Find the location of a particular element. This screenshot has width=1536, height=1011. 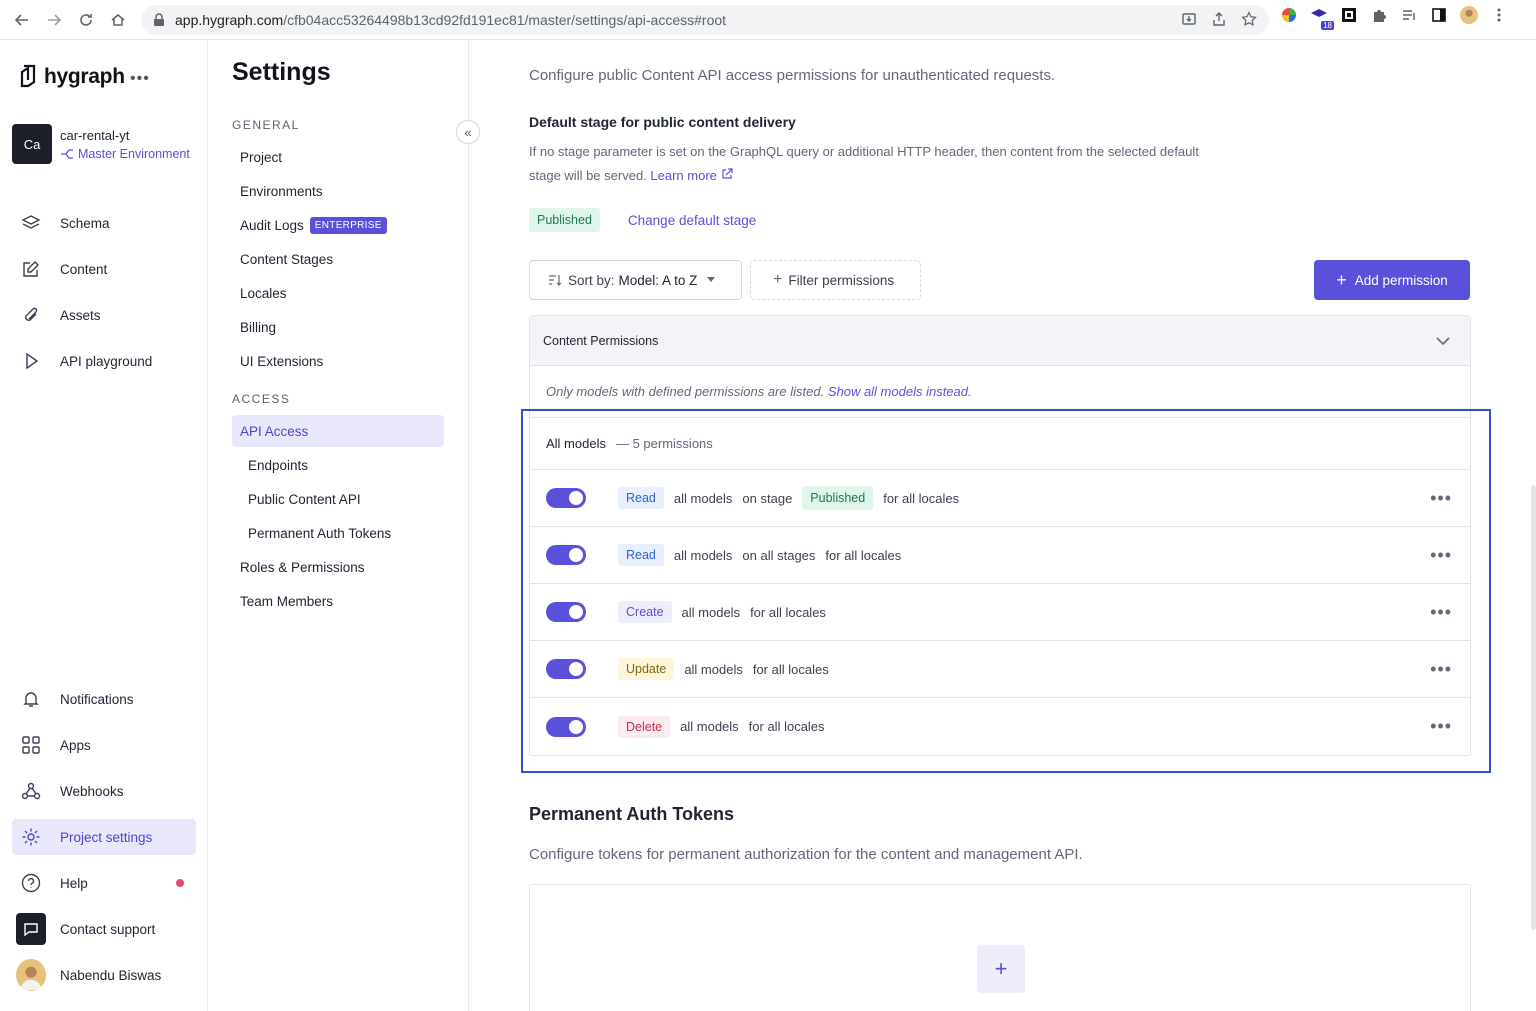

profile-avatar is located at coordinates (1469, 15).